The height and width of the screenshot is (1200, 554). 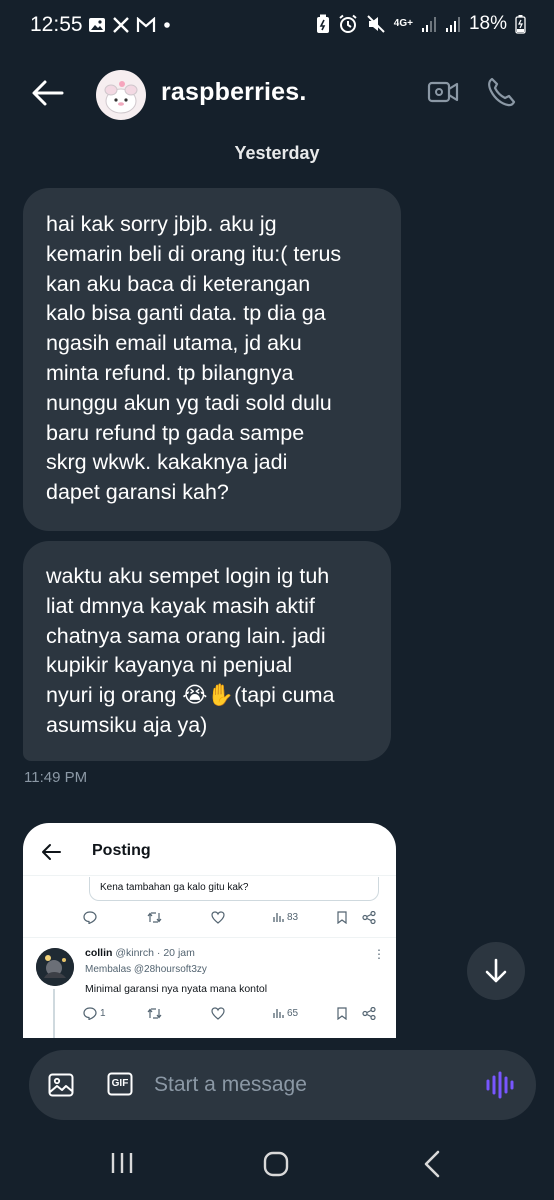 What do you see at coordinates (155, 953) in the screenshot?
I see `reply-handle: @kinrch · 20 jam` at bounding box center [155, 953].